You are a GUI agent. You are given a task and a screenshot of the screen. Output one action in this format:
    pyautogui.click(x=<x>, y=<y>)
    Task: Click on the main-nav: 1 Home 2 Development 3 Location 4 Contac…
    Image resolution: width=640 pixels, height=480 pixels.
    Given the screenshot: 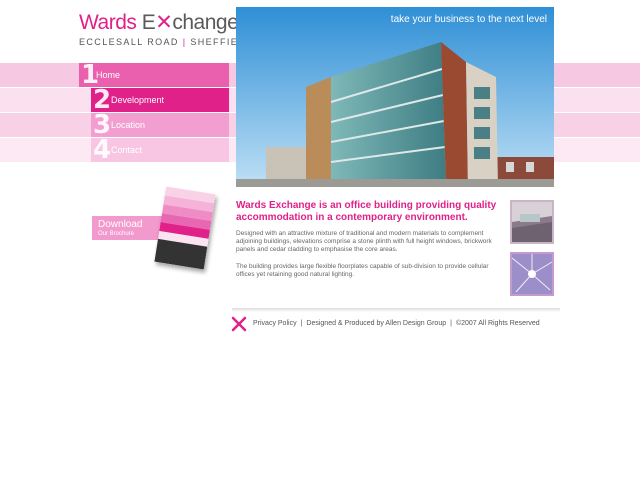 What is the action you would take?
    pyautogui.click(x=154, y=113)
    